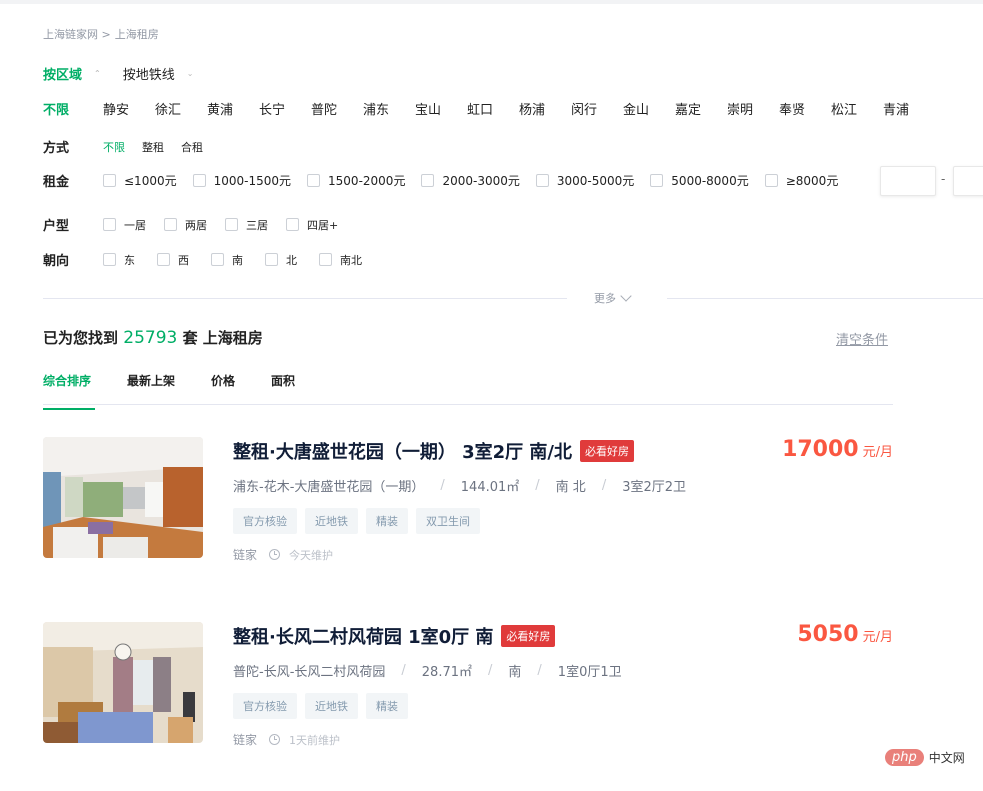  What do you see at coordinates (73, 108) in the screenshot?
I see `district-item: 不限` at bounding box center [73, 108].